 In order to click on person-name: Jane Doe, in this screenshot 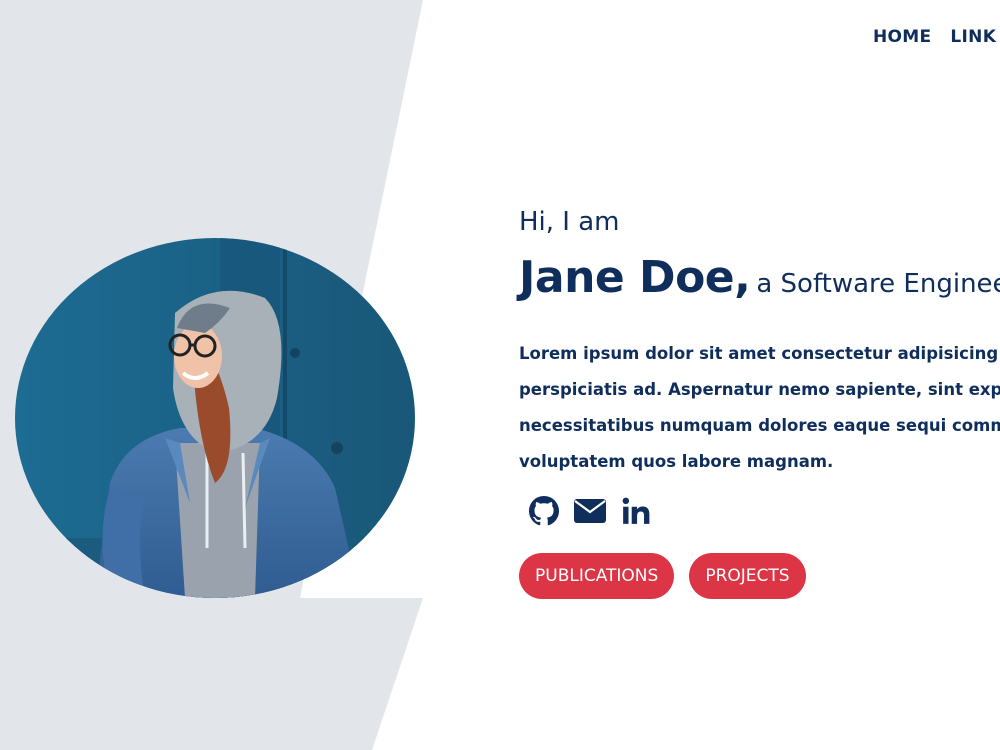, I will do `click(635, 277)`.